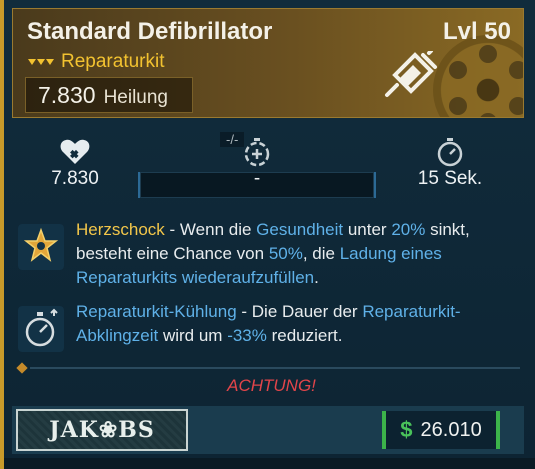 The height and width of the screenshot is (469, 535). I want to click on warning-text: ACHTUNG!, so click(271, 385).